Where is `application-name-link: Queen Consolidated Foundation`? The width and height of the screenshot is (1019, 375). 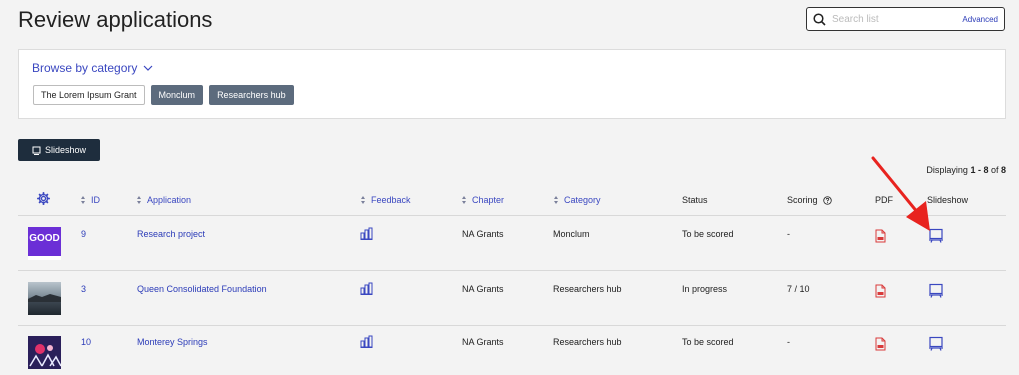 application-name-link: Queen Consolidated Foundation is located at coordinates (202, 289).